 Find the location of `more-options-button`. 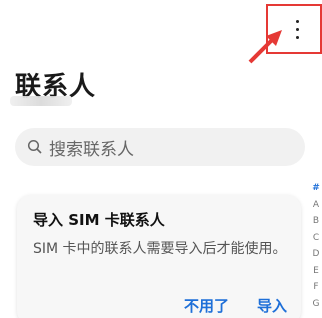

more-options-button is located at coordinates (295, 30).